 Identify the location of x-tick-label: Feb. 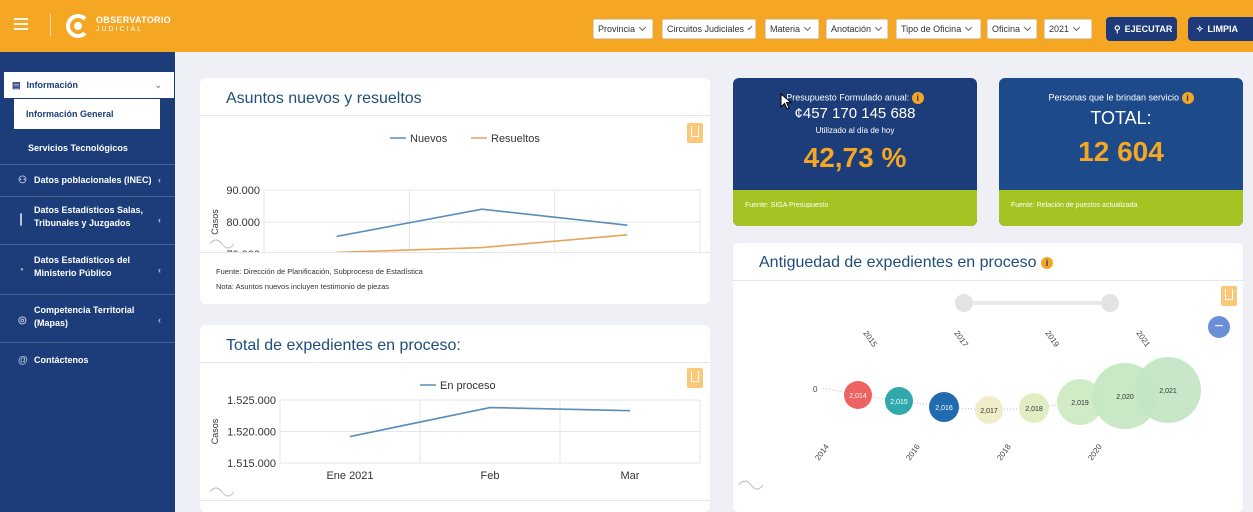
(490, 476).